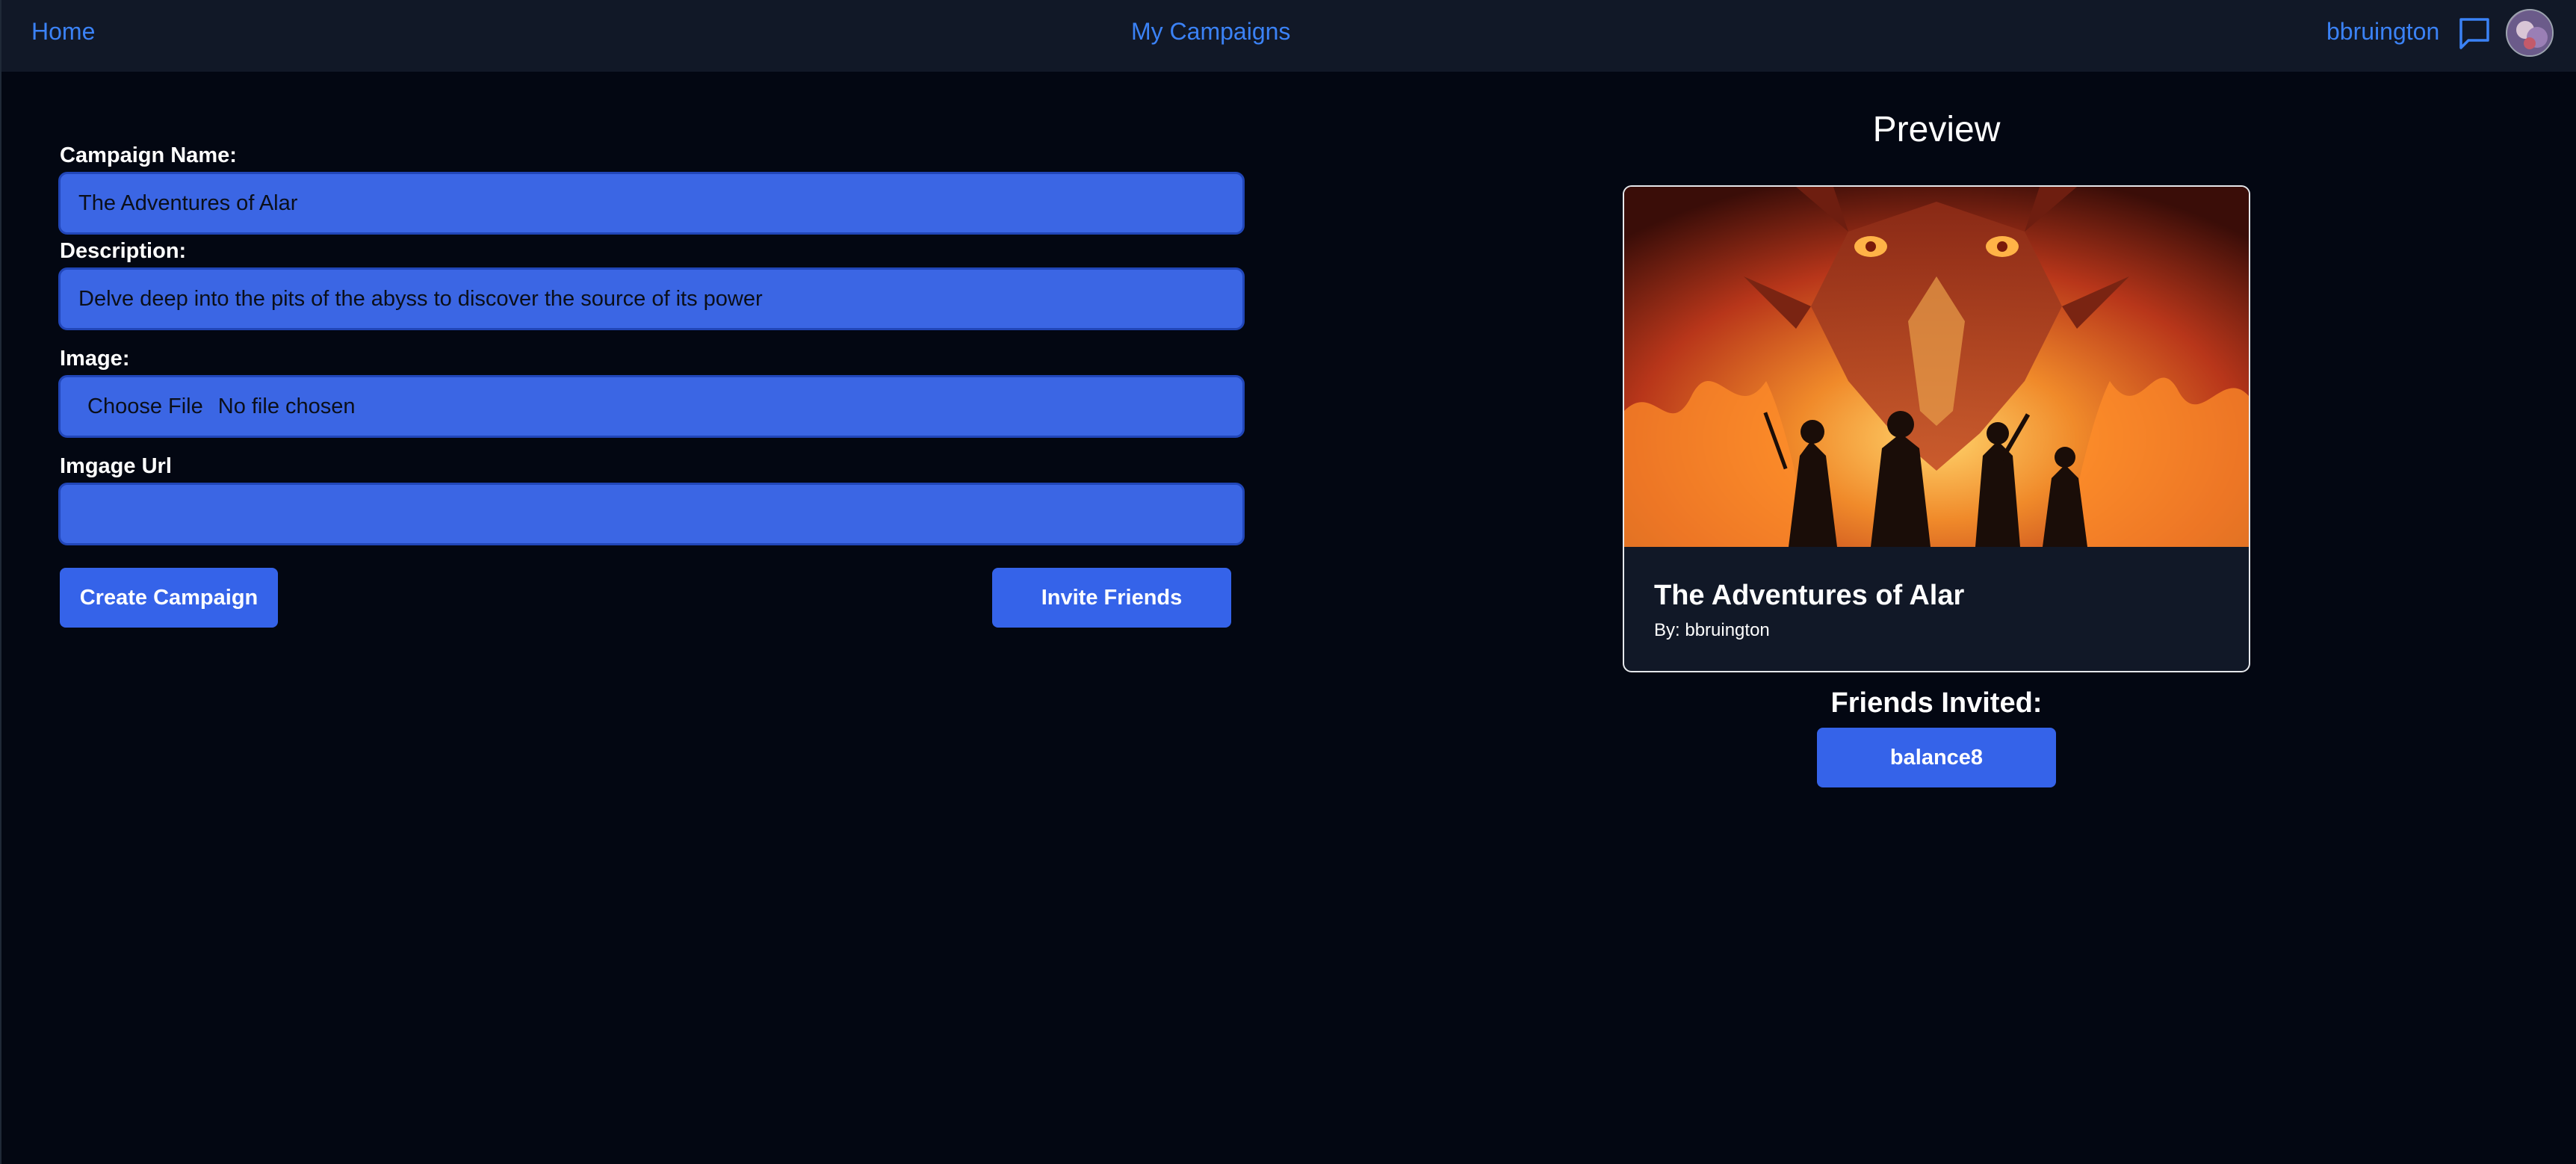 The height and width of the screenshot is (1164, 2576). What do you see at coordinates (116, 466) in the screenshot?
I see `image-url-label: Imgage Url` at bounding box center [116, 466].